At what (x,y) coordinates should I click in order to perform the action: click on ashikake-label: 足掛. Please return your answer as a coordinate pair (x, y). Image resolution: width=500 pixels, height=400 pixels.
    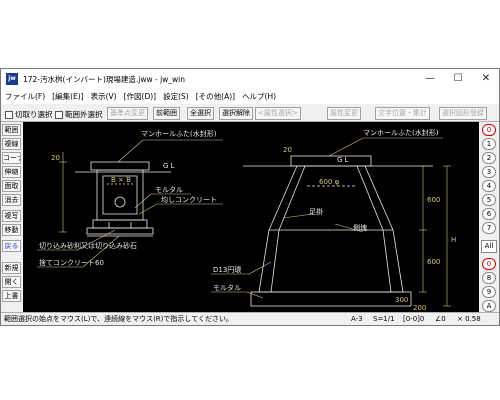
    Looking at the image, I should click on (316, 211).